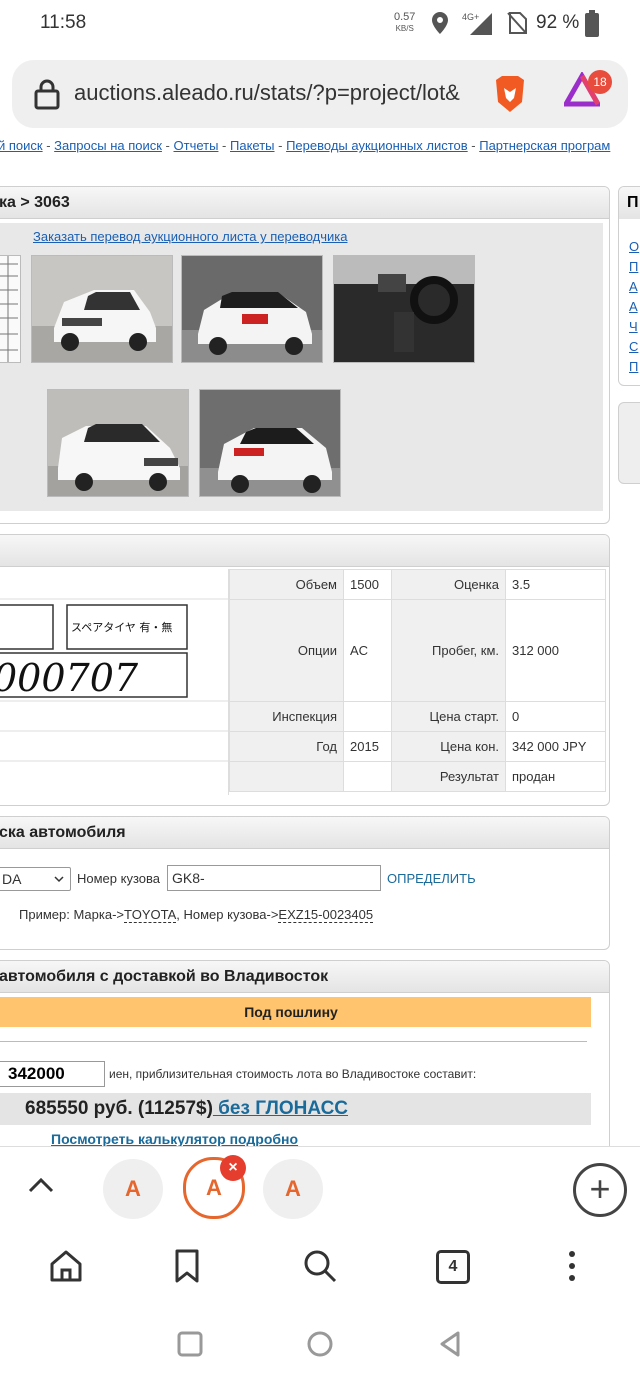 The image size is (640, 1386). Describe the element at coordinates (196, 145) in the screenshot. I see `nav-link-reports: Отчеты` at that location.